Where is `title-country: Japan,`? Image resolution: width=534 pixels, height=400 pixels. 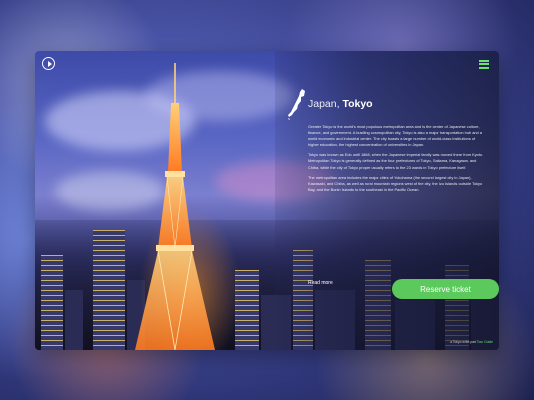
title-country: Japan, is located at coordinates (325, 104).